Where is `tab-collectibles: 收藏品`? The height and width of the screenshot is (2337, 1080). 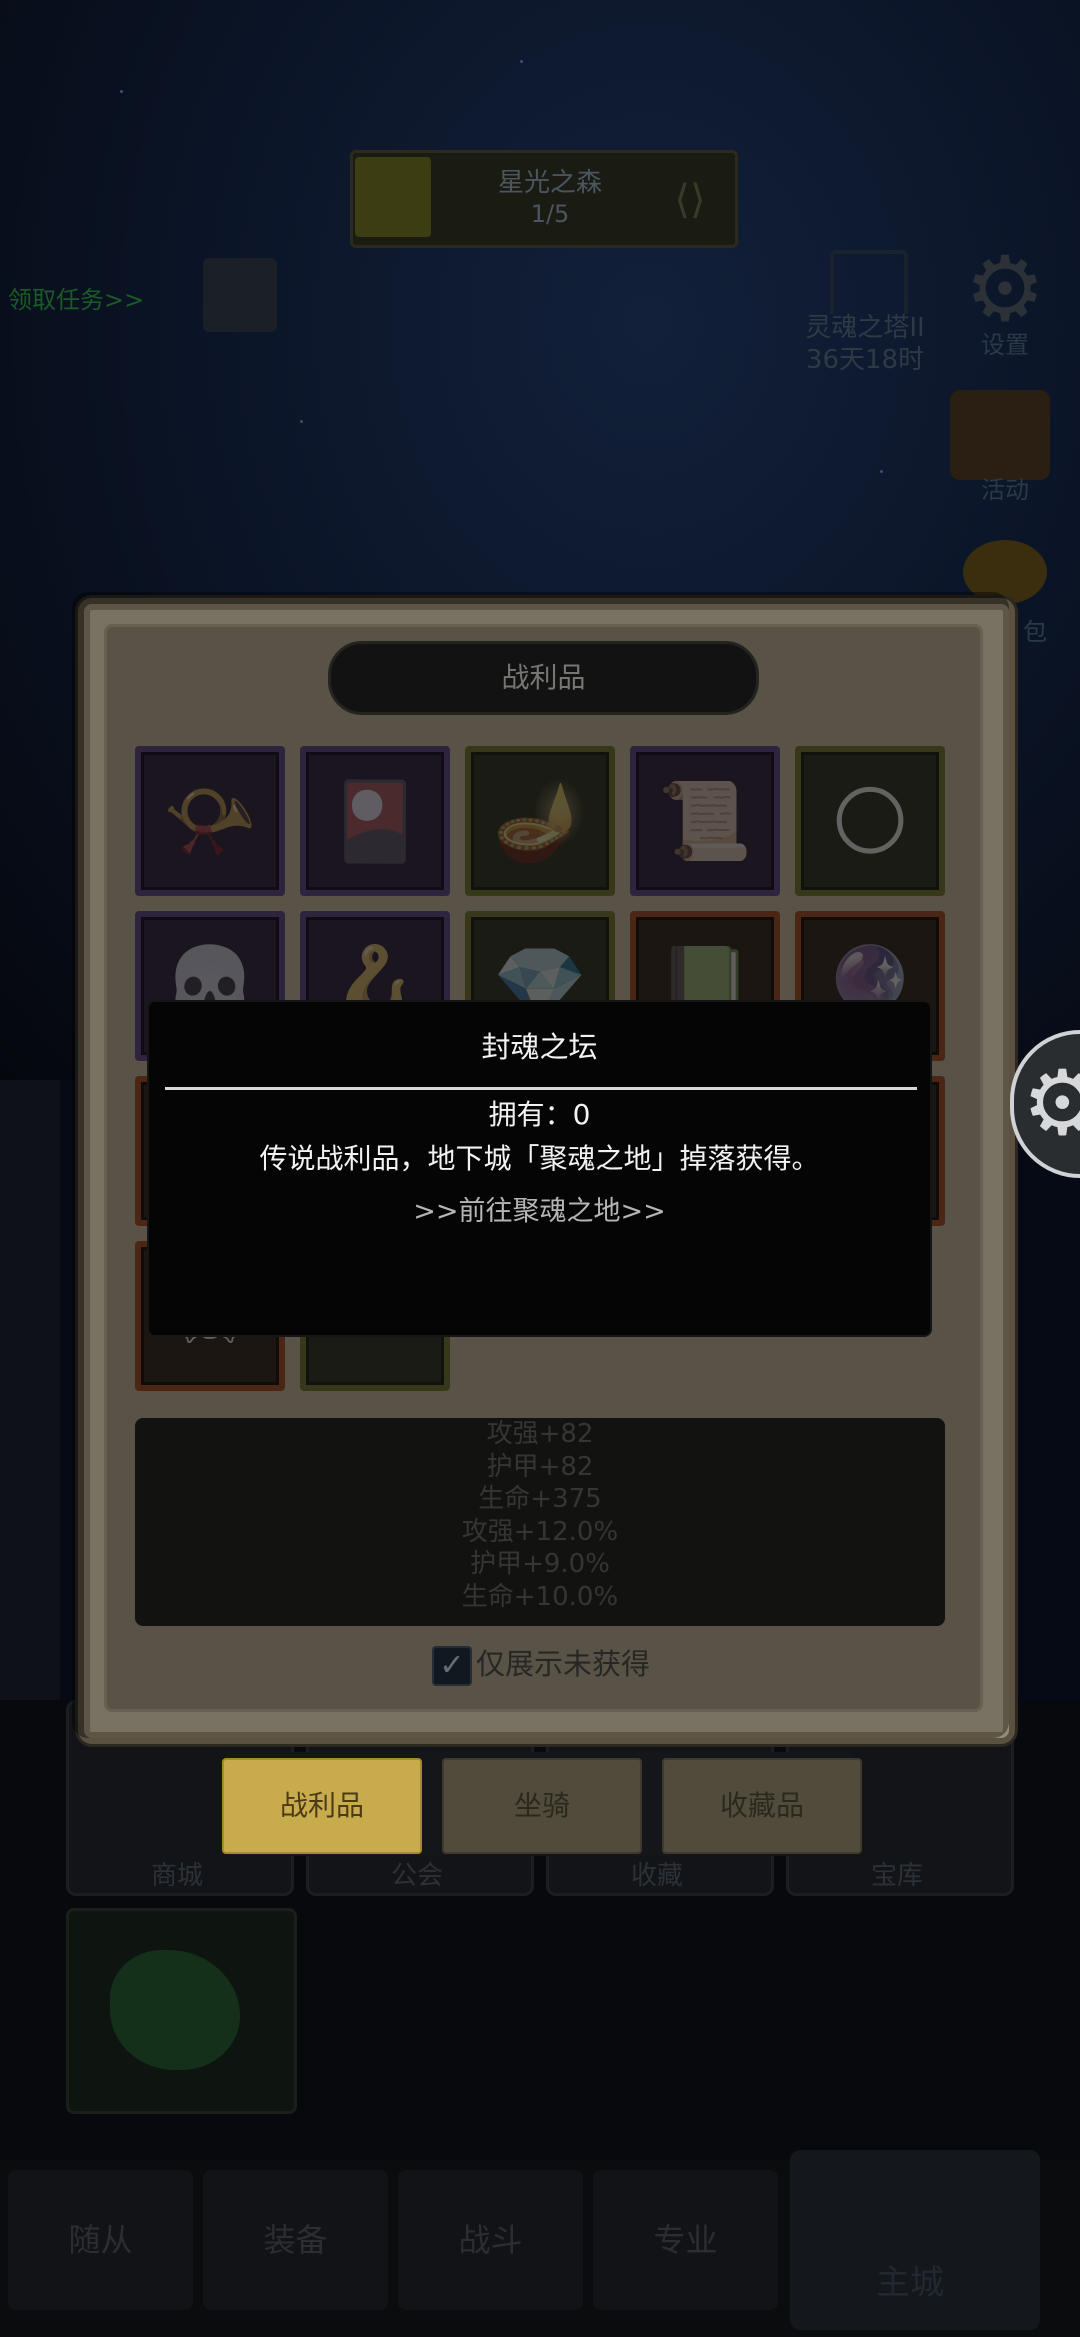 tab-collectibles: 收藏品 is located at coordinates (762, 1806).